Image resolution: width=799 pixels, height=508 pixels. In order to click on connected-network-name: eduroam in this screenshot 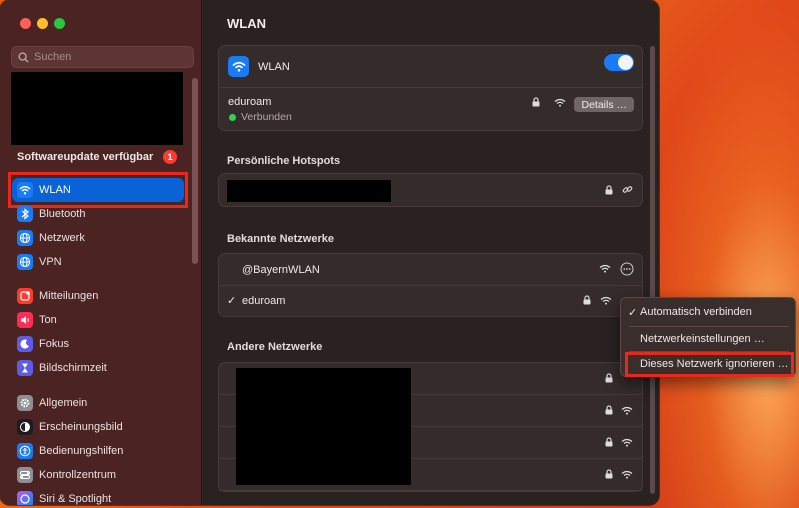, I will do `click(250, 102)`.